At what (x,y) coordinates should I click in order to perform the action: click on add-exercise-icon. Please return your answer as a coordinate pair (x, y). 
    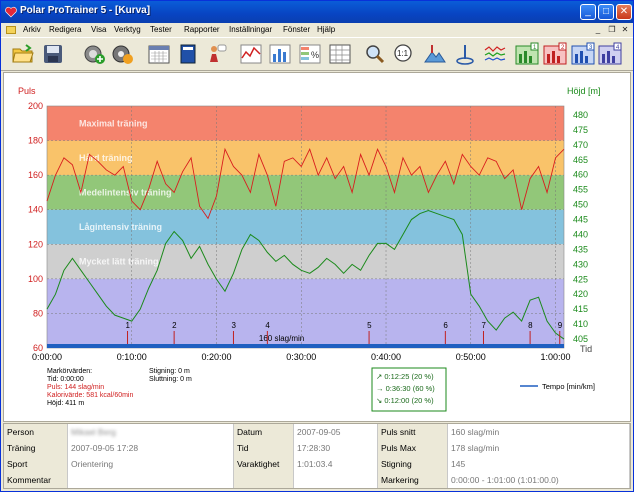
    Looking at the image, I should click on (95, 54).